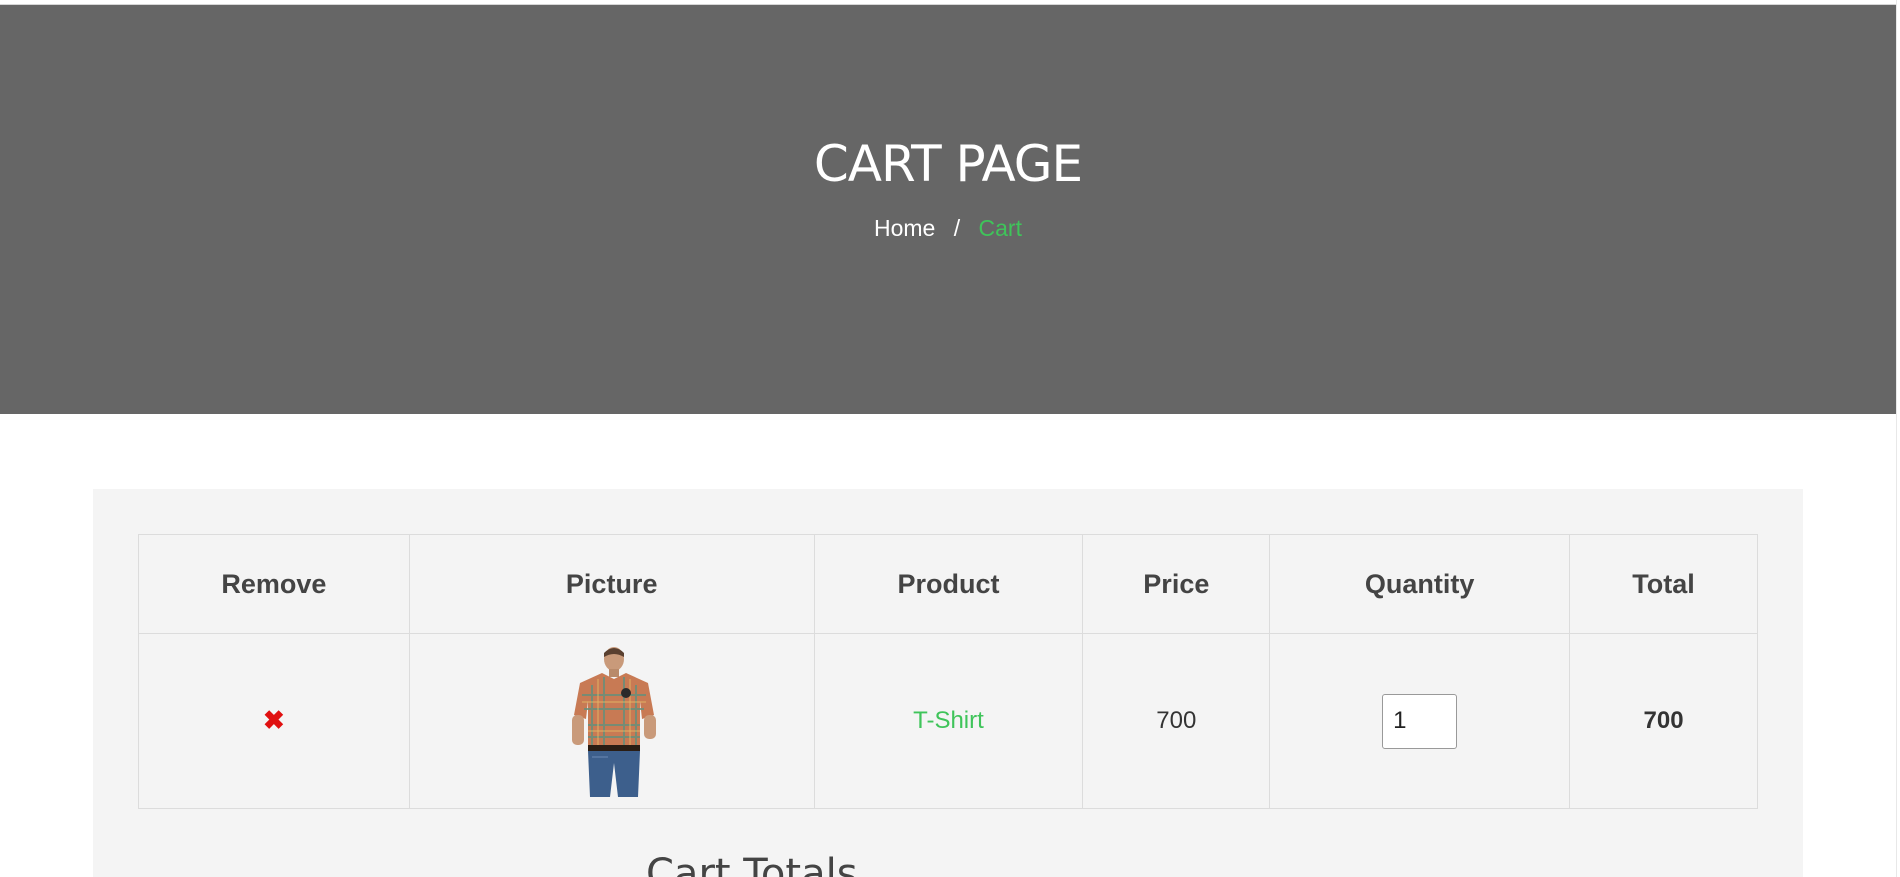 The image size is (1900, 877). I want to click on header-price: Price, so click(1176, 584).